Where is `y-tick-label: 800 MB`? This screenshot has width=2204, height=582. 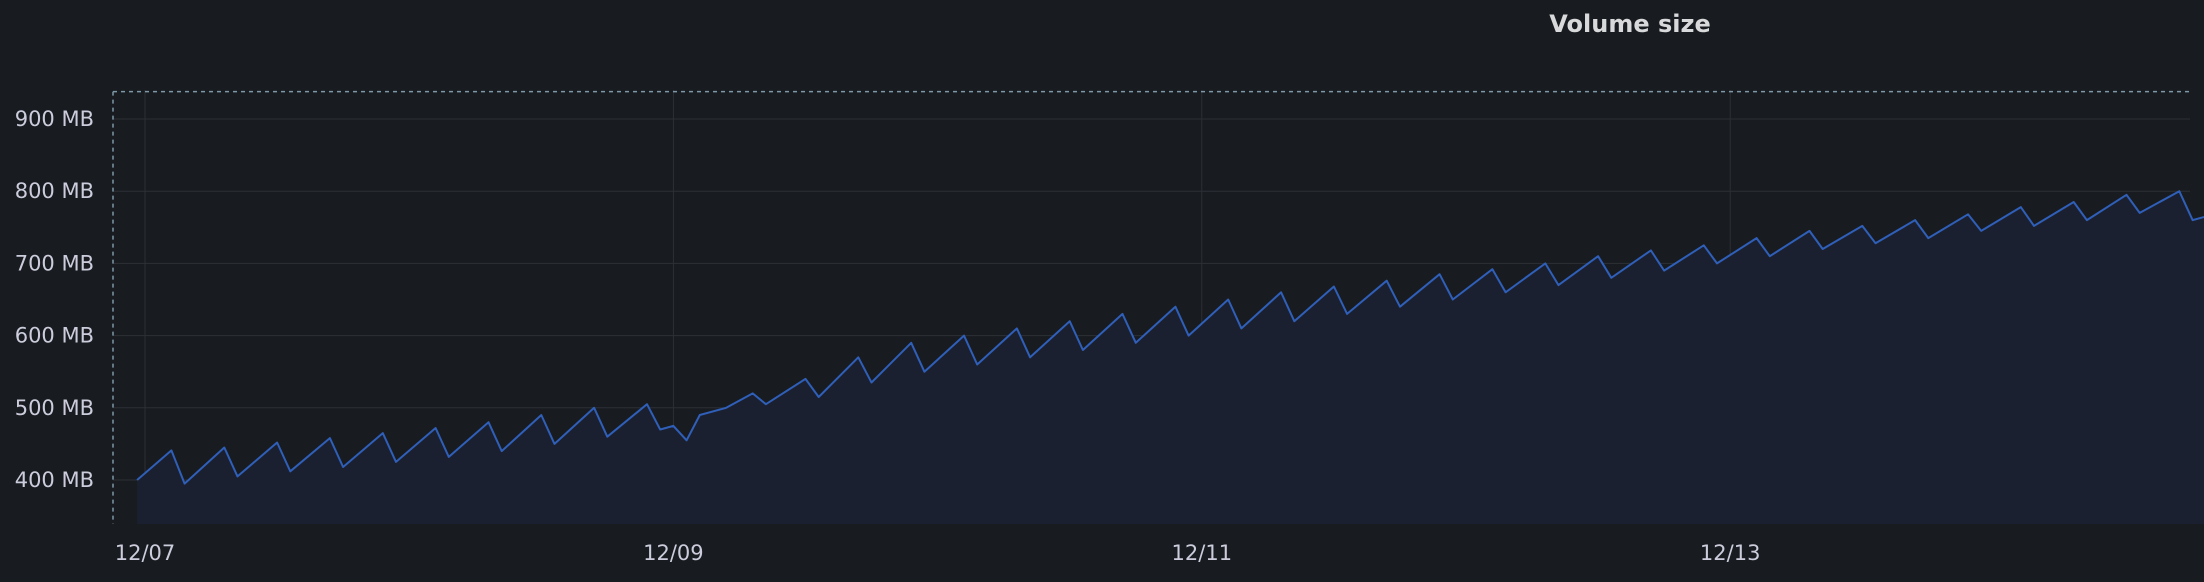 y-tick-label: 800 MB is located at coordinates (54, 191).